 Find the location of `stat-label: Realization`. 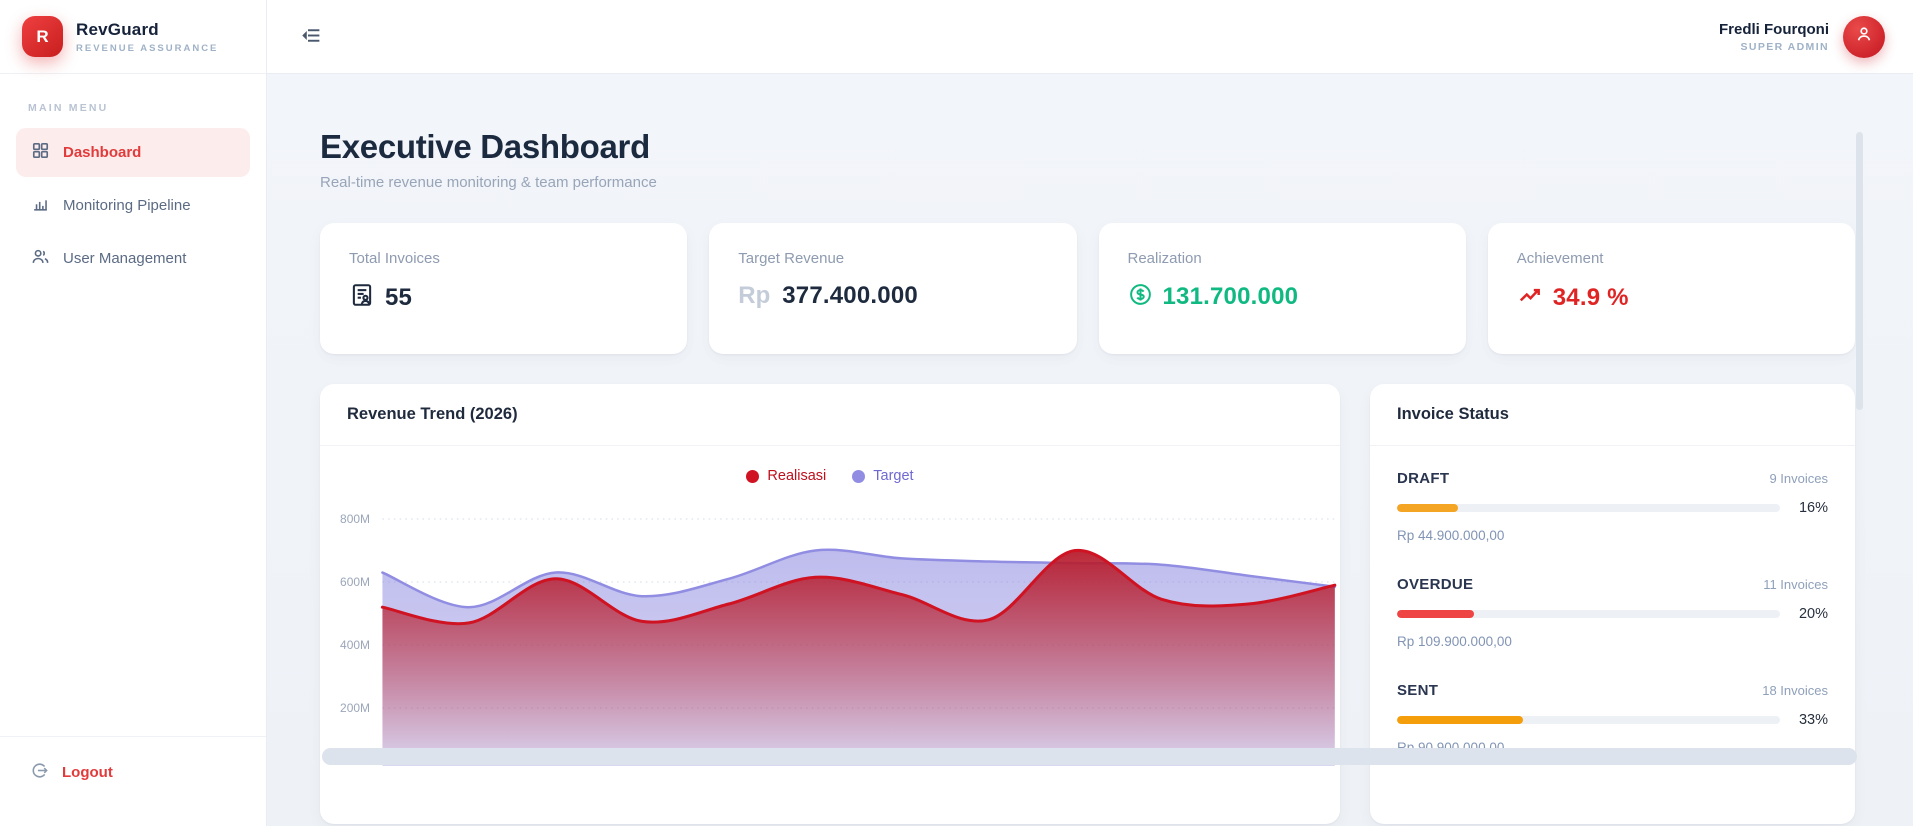

stat-label: Realization is located at coordinates (1164, 258).